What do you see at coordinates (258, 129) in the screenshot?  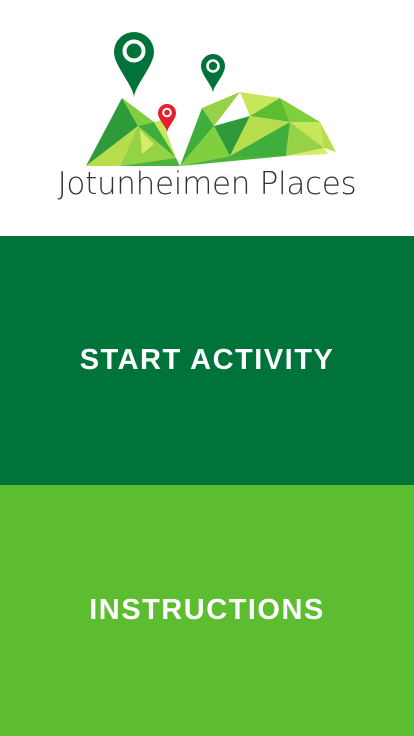 I see `right-mountain-shape` at bounding box center [258, 129].